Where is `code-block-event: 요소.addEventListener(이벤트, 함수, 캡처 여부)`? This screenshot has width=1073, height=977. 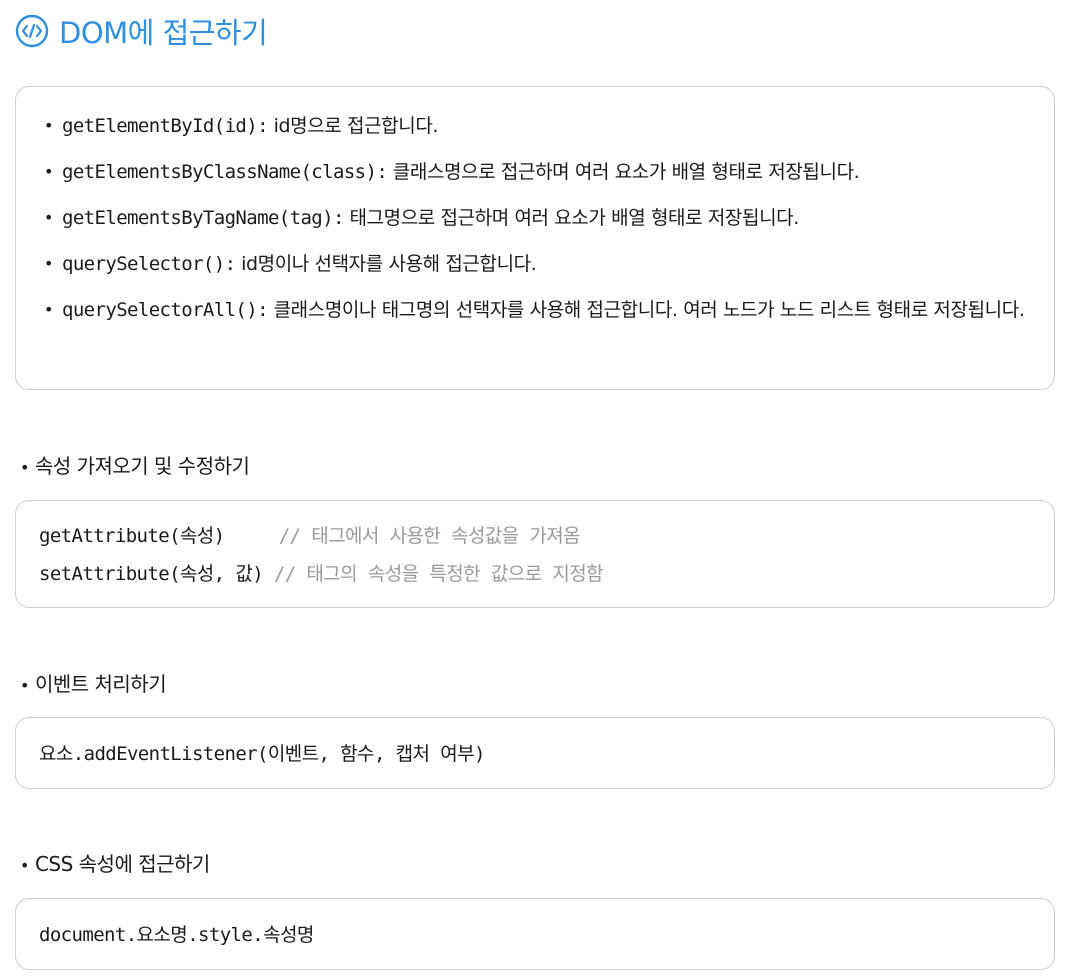
code-block-event: 요소.addEventListener(이벤트, 함수, 캡처 여부) is located at coordinates (535, 753).